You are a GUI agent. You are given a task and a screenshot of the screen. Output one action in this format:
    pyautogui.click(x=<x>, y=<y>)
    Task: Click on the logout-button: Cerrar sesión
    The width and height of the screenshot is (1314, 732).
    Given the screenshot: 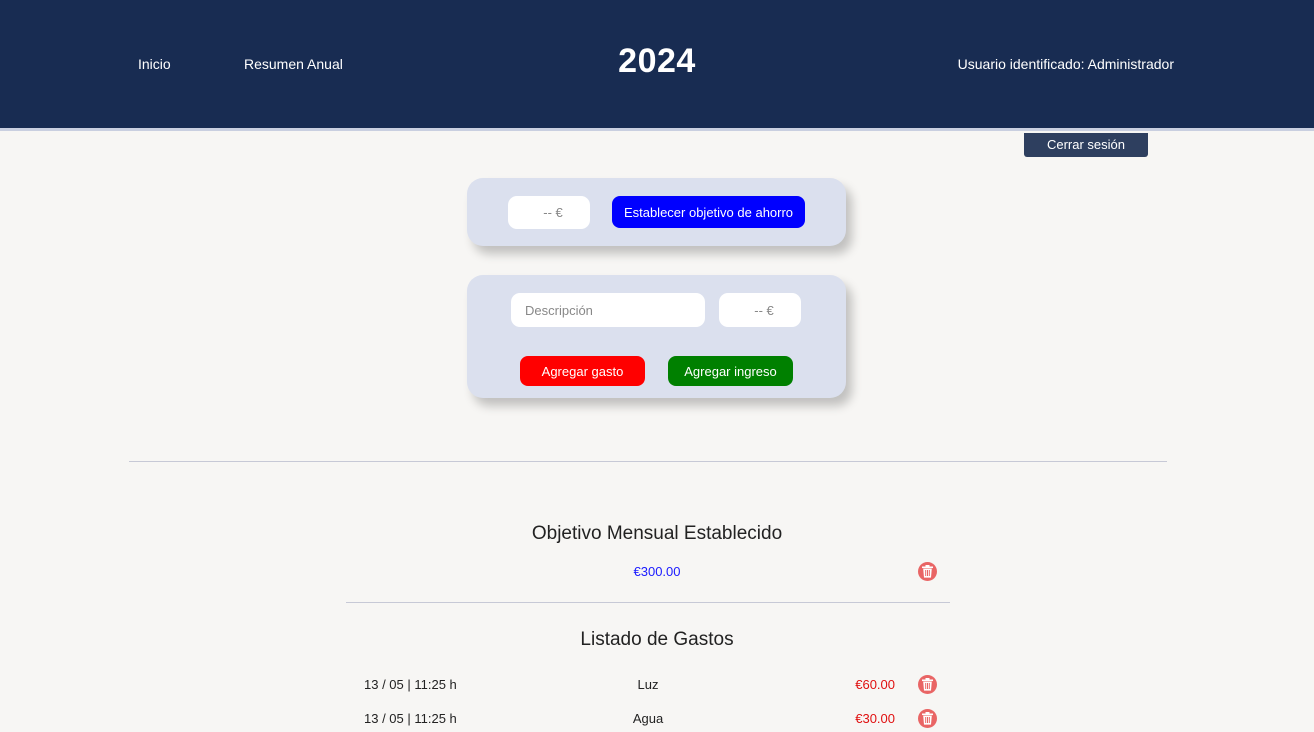 What is the action you would take?
    pyautogui.click(x=1086, y=145)
    